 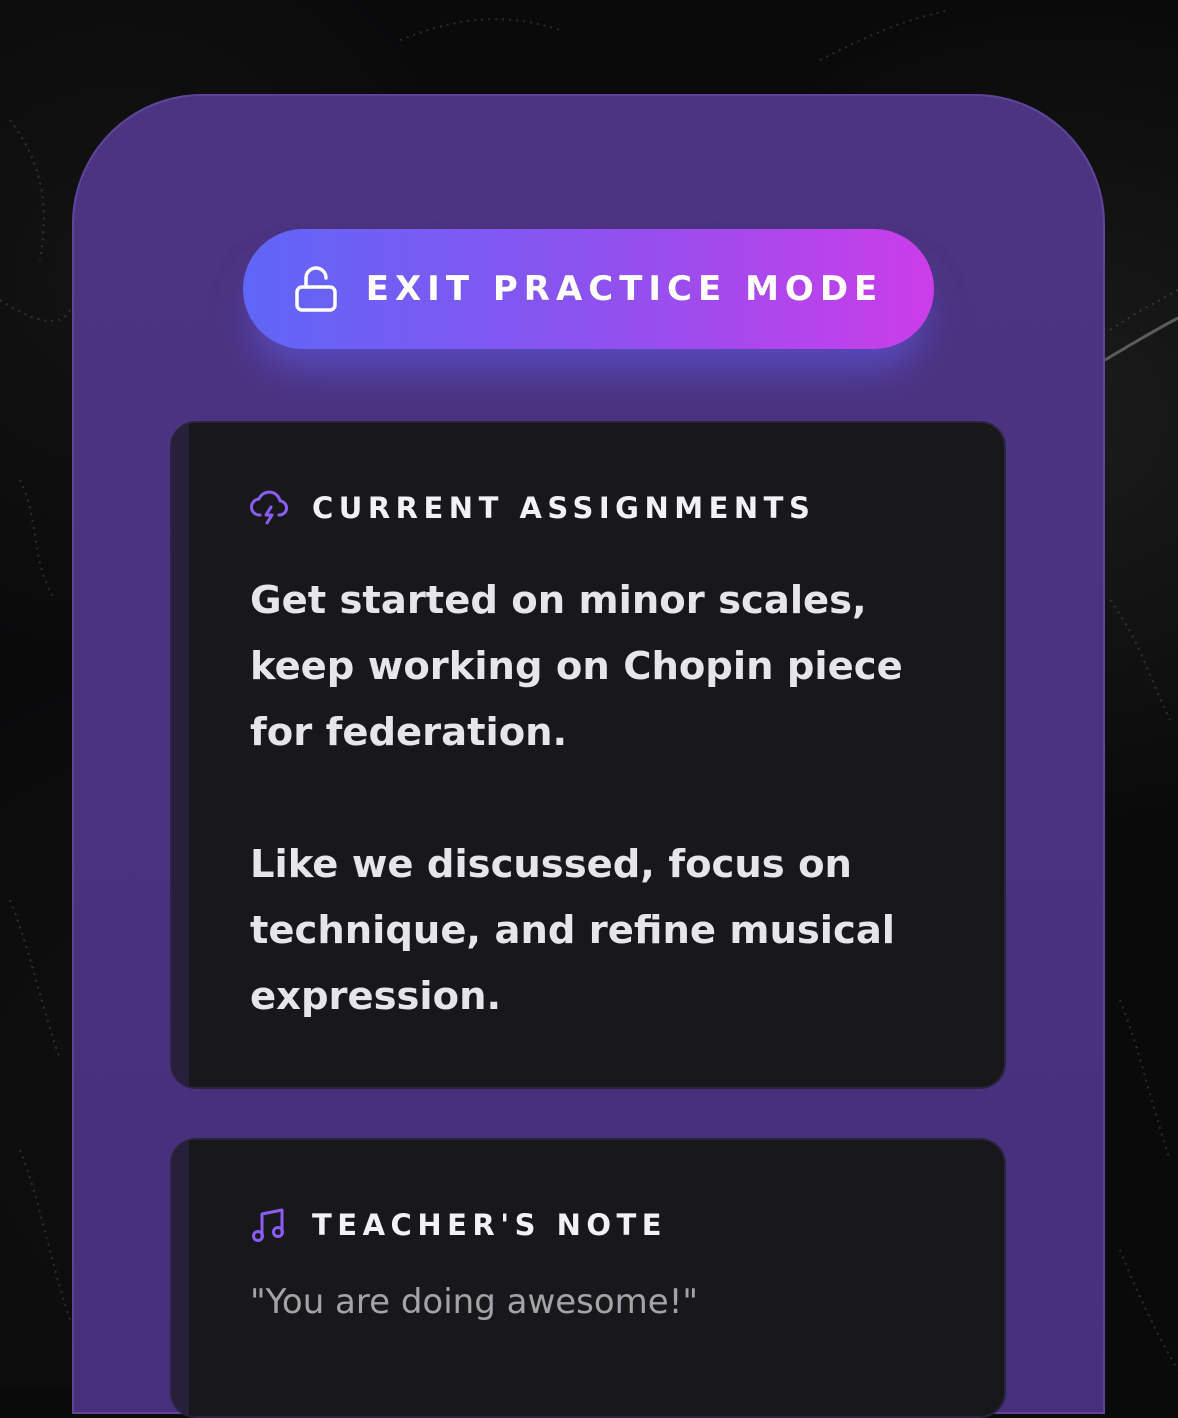 I want to click on cloud-lightning-icon, so click(x=269, y=507).